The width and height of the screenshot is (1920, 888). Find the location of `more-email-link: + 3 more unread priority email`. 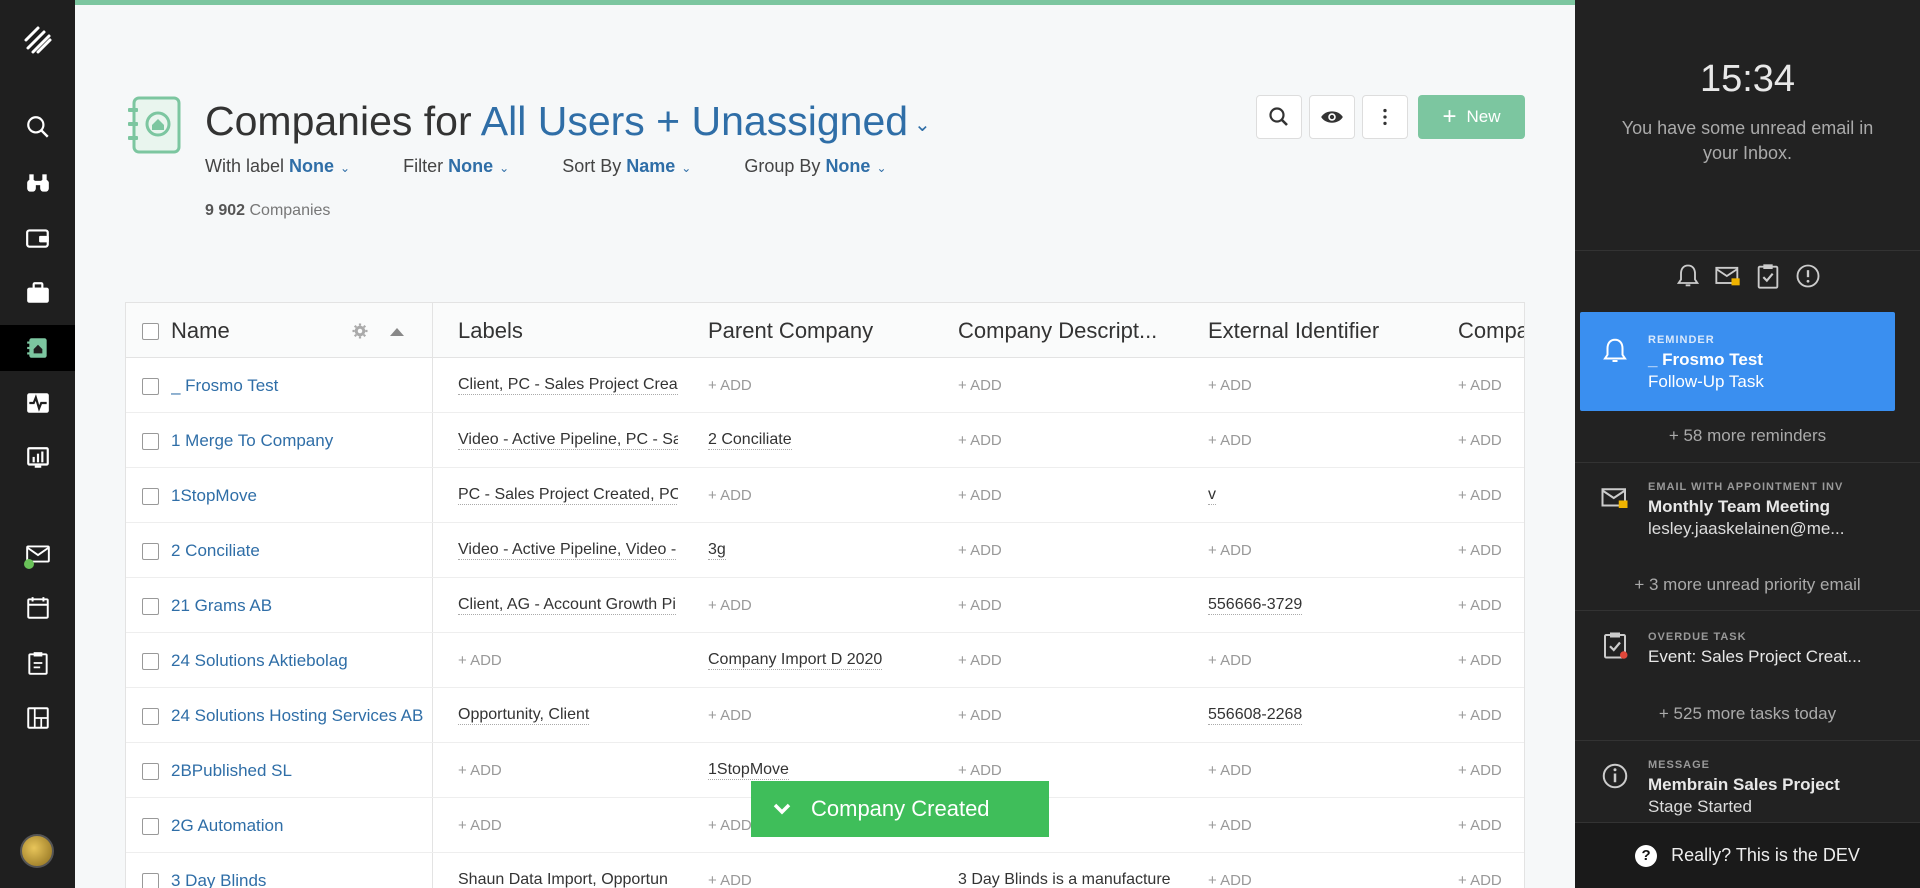

more-email-link: + 3 more unread priority email is located at coordinates (1747, 585).